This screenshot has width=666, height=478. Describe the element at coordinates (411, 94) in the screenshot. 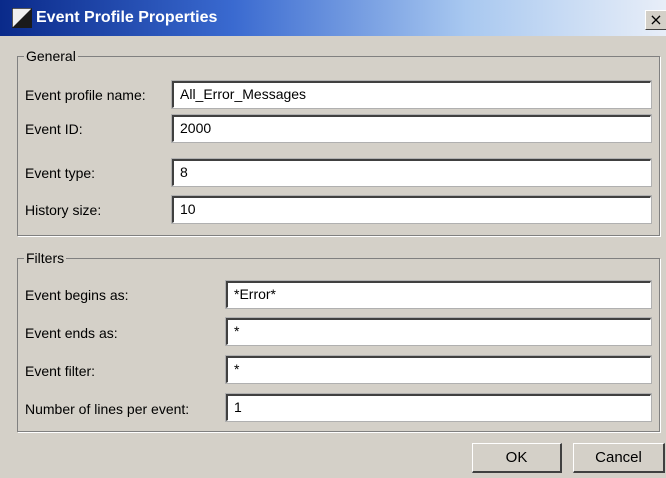

I see `event-profile-name-input: All_Error_Messages` at that location.